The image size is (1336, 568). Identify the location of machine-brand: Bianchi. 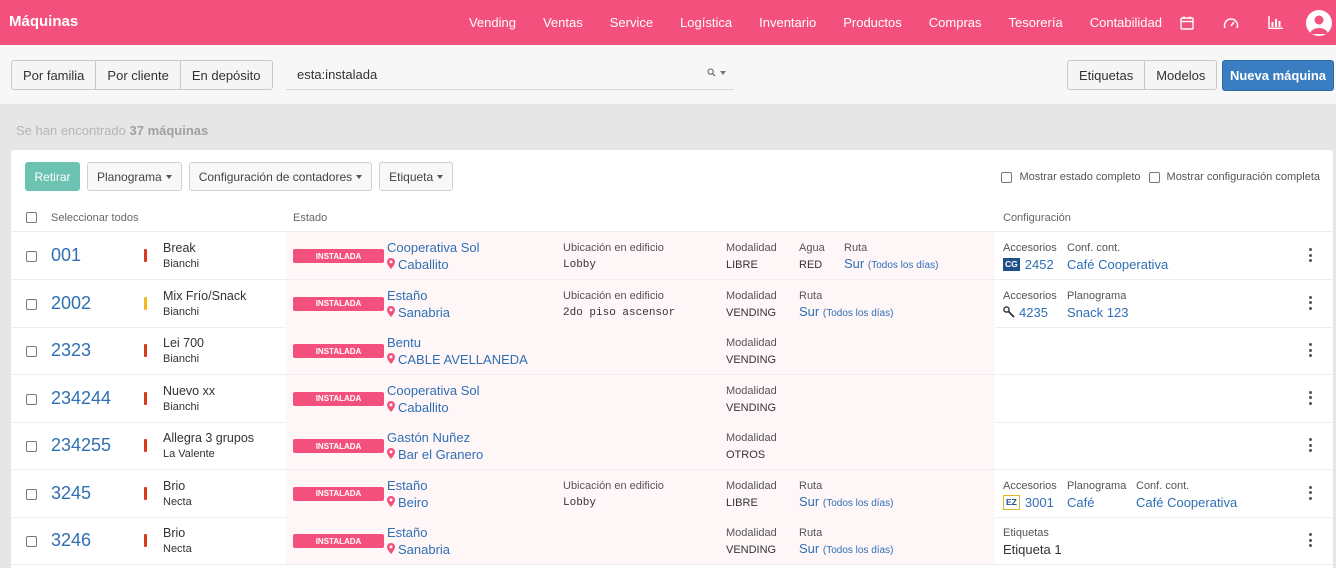
(181, 311).